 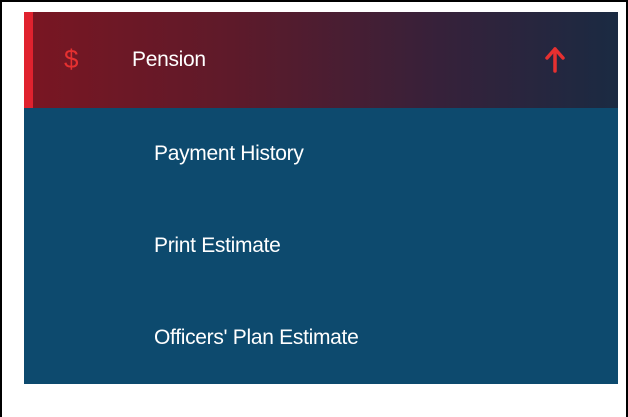 What do you see at coordinates (555, 60) in the screenshot?
I see `arrow-up-icon` at bounding box center [555, 60].